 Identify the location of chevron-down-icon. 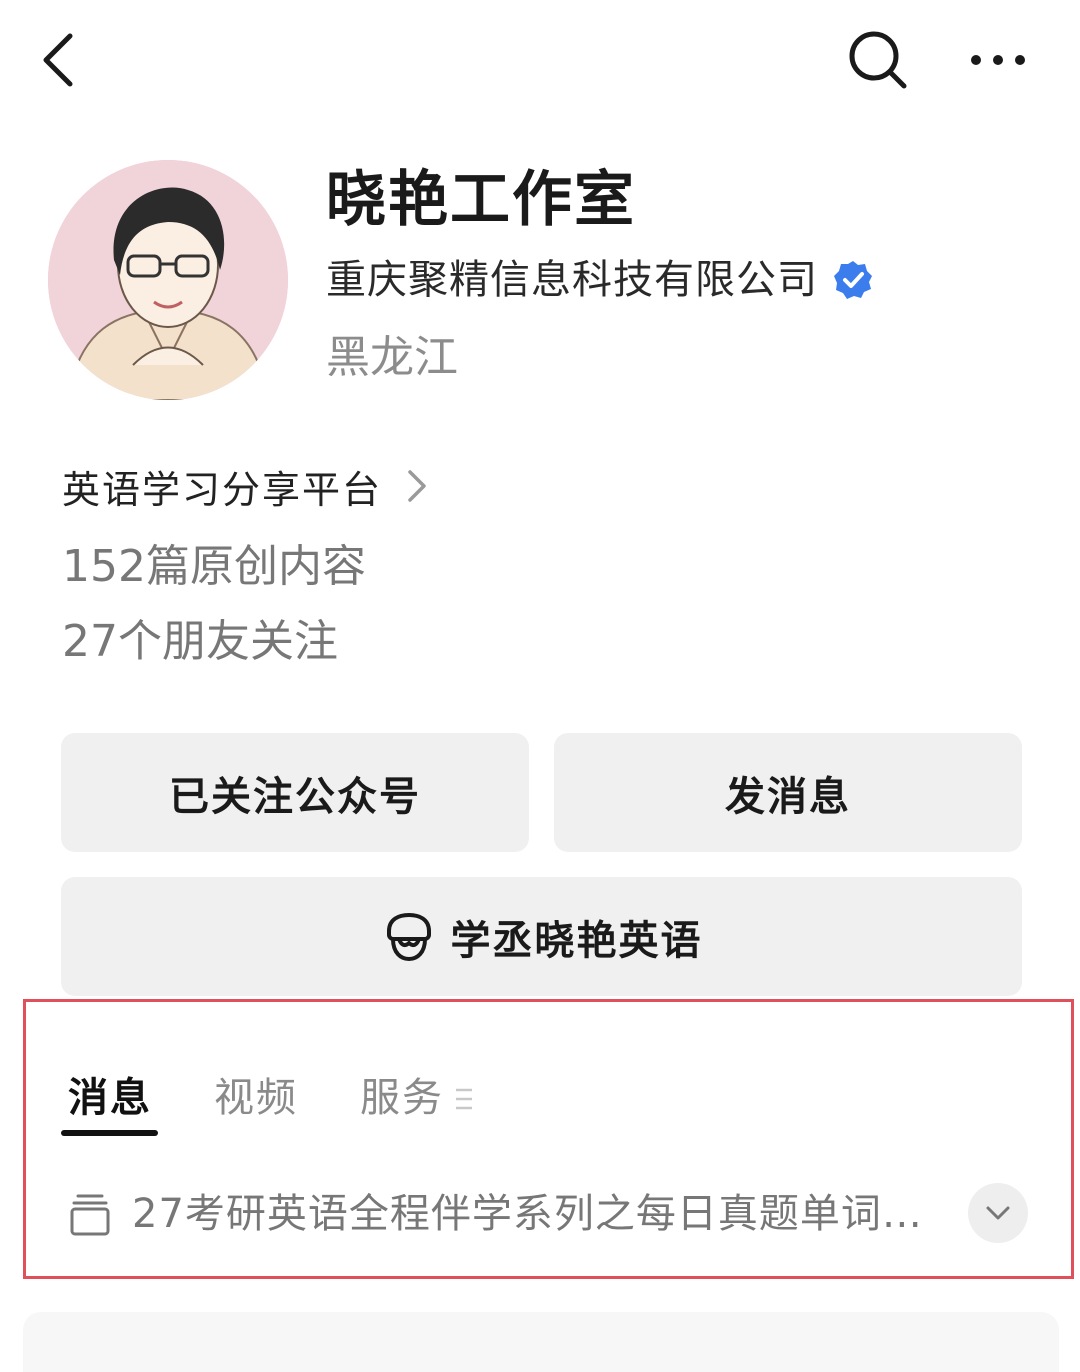
(998, 1213).